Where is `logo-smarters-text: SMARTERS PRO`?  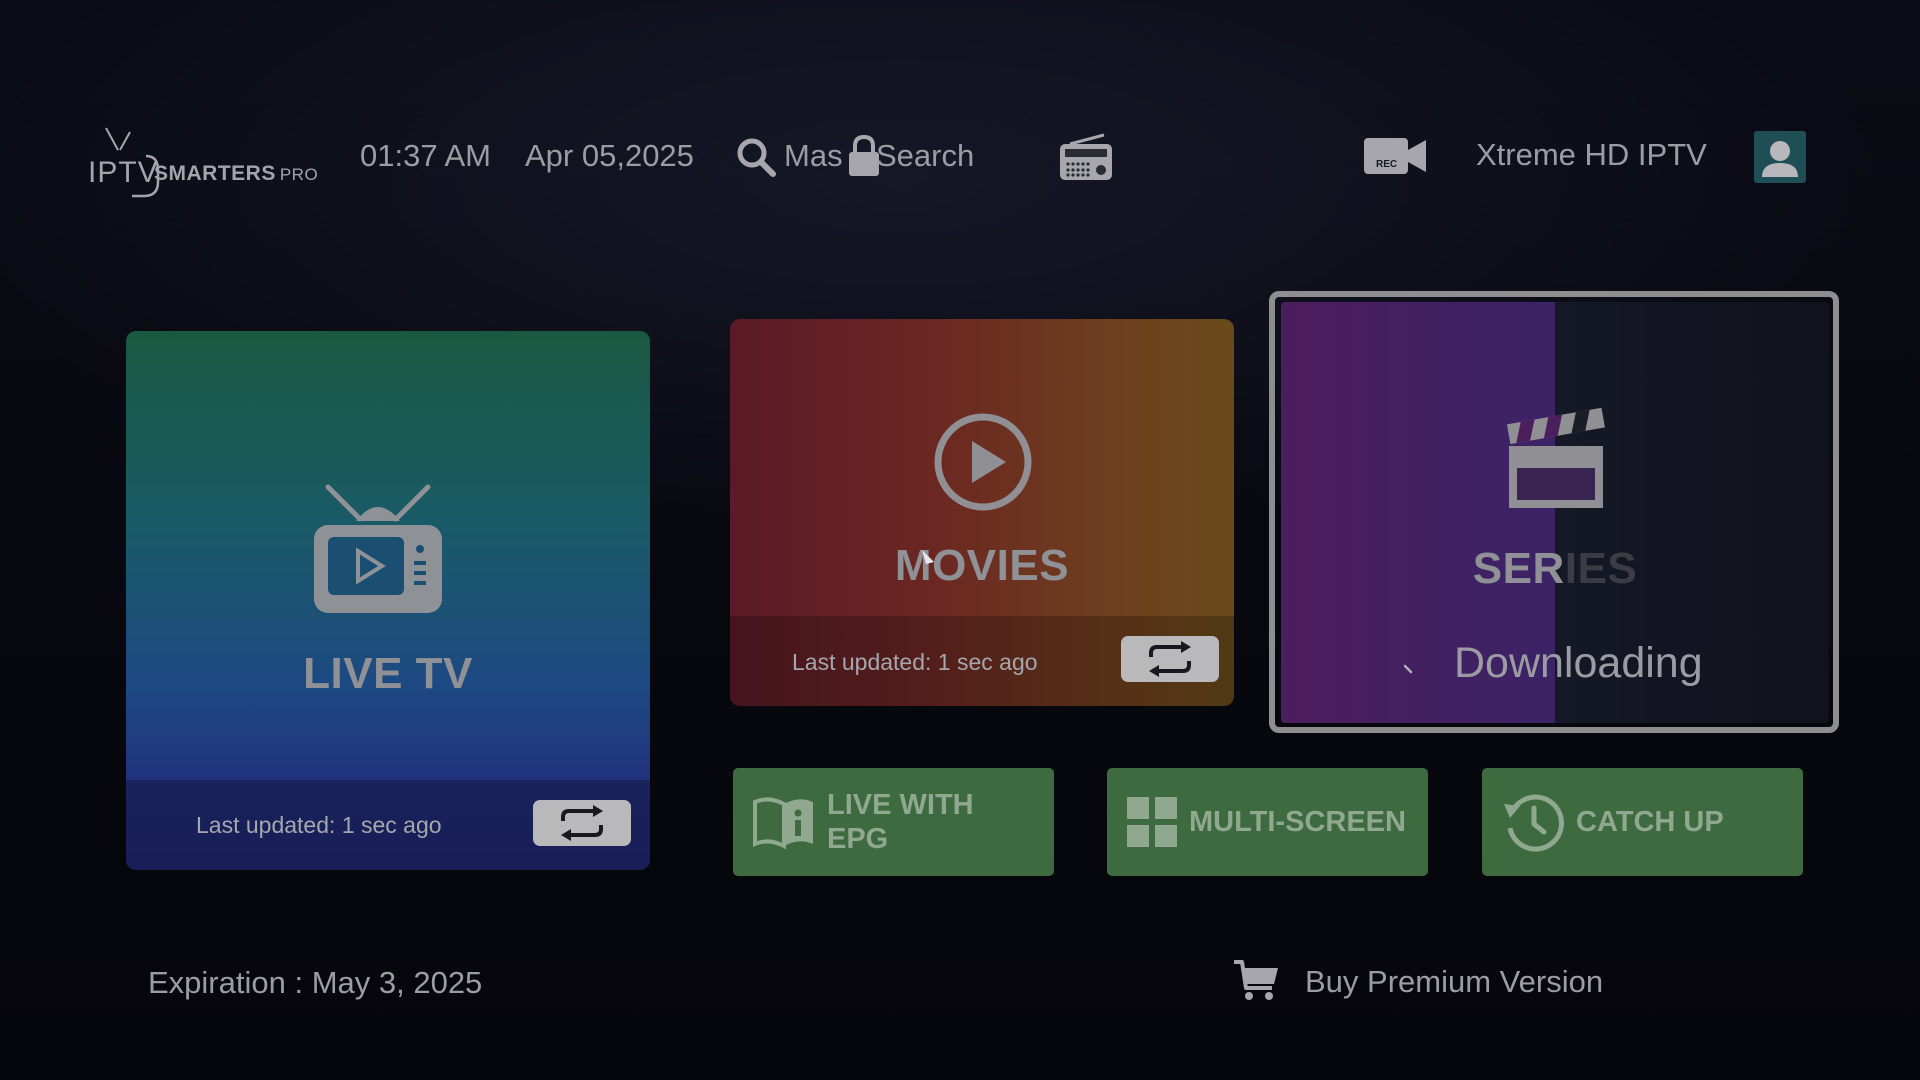
logo-smarters-text: SMARTERS PRO is located at coordinates (236, 173).